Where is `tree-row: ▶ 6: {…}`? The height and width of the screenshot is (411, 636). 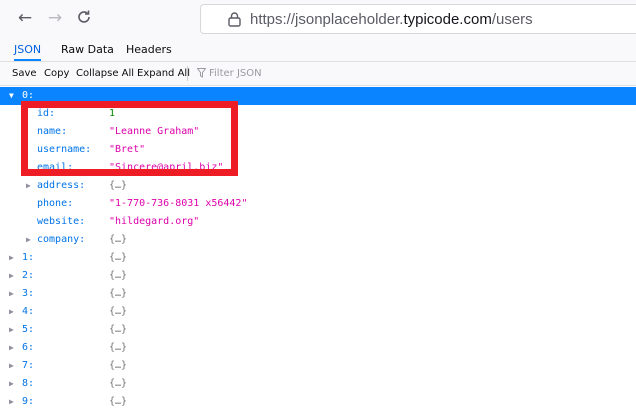
tree-row: ▶ 6: {…} is located at coordinates (318, 348).